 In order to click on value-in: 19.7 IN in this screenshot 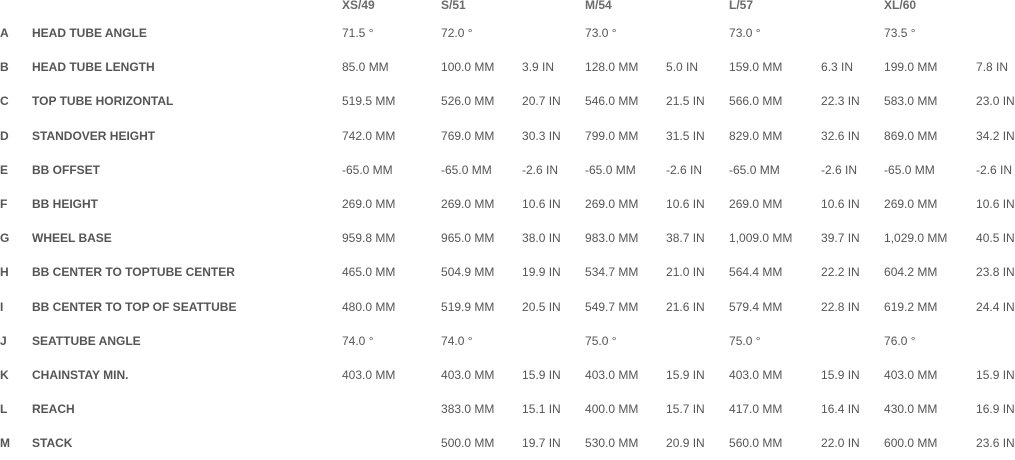, I will do `click(553, 443)`.